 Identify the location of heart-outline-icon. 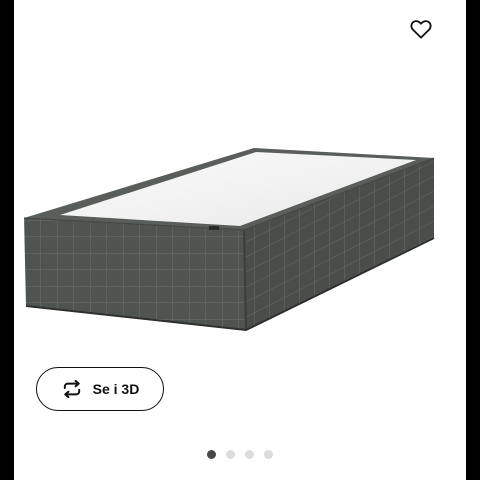
(421, 29).